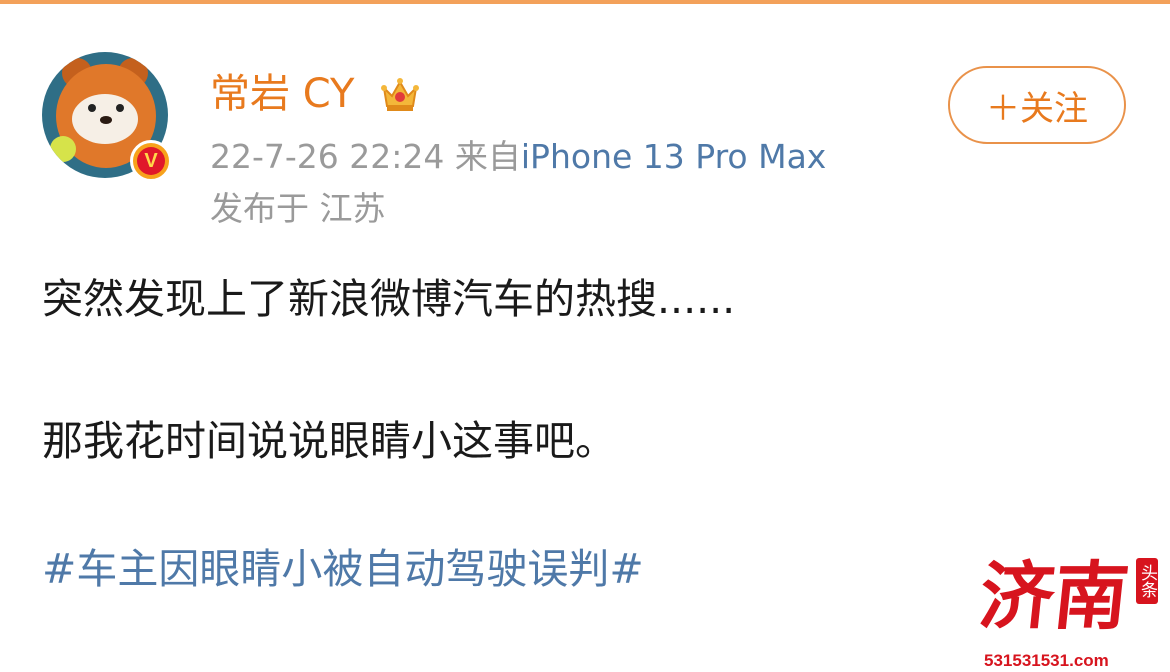 This screenshot has height=672, width=1170. I want to click on verified-badge-icon: V, so click(151, 161).